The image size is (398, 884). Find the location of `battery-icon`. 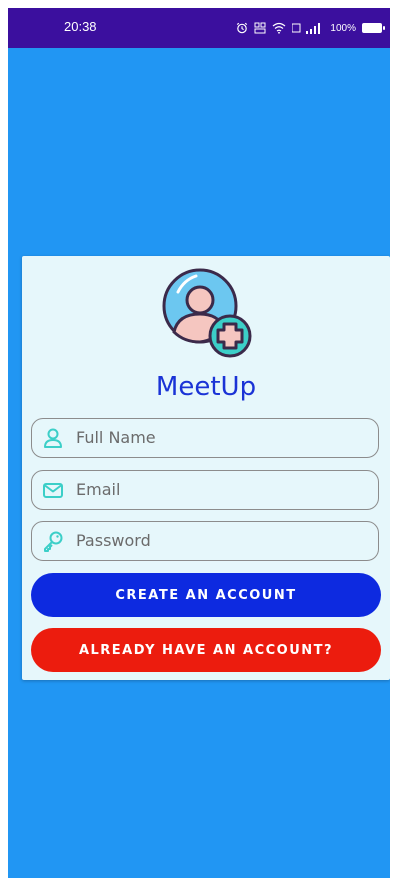

battery-icon is located at coordinates (373, 28).